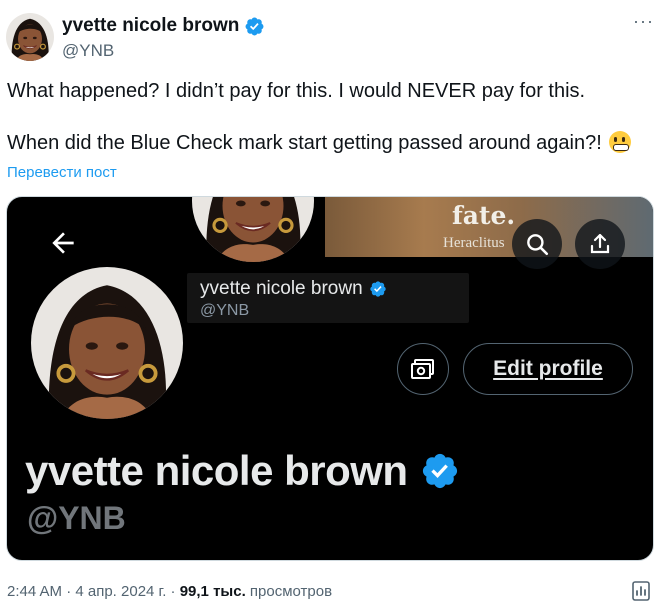 Image resolution: width=666 pixels, height=613 pixels. What do you see at coordinates (484, 215) in the screenshot?
I see `banner-quote-text: fate.` at bounding box center [484, 215].